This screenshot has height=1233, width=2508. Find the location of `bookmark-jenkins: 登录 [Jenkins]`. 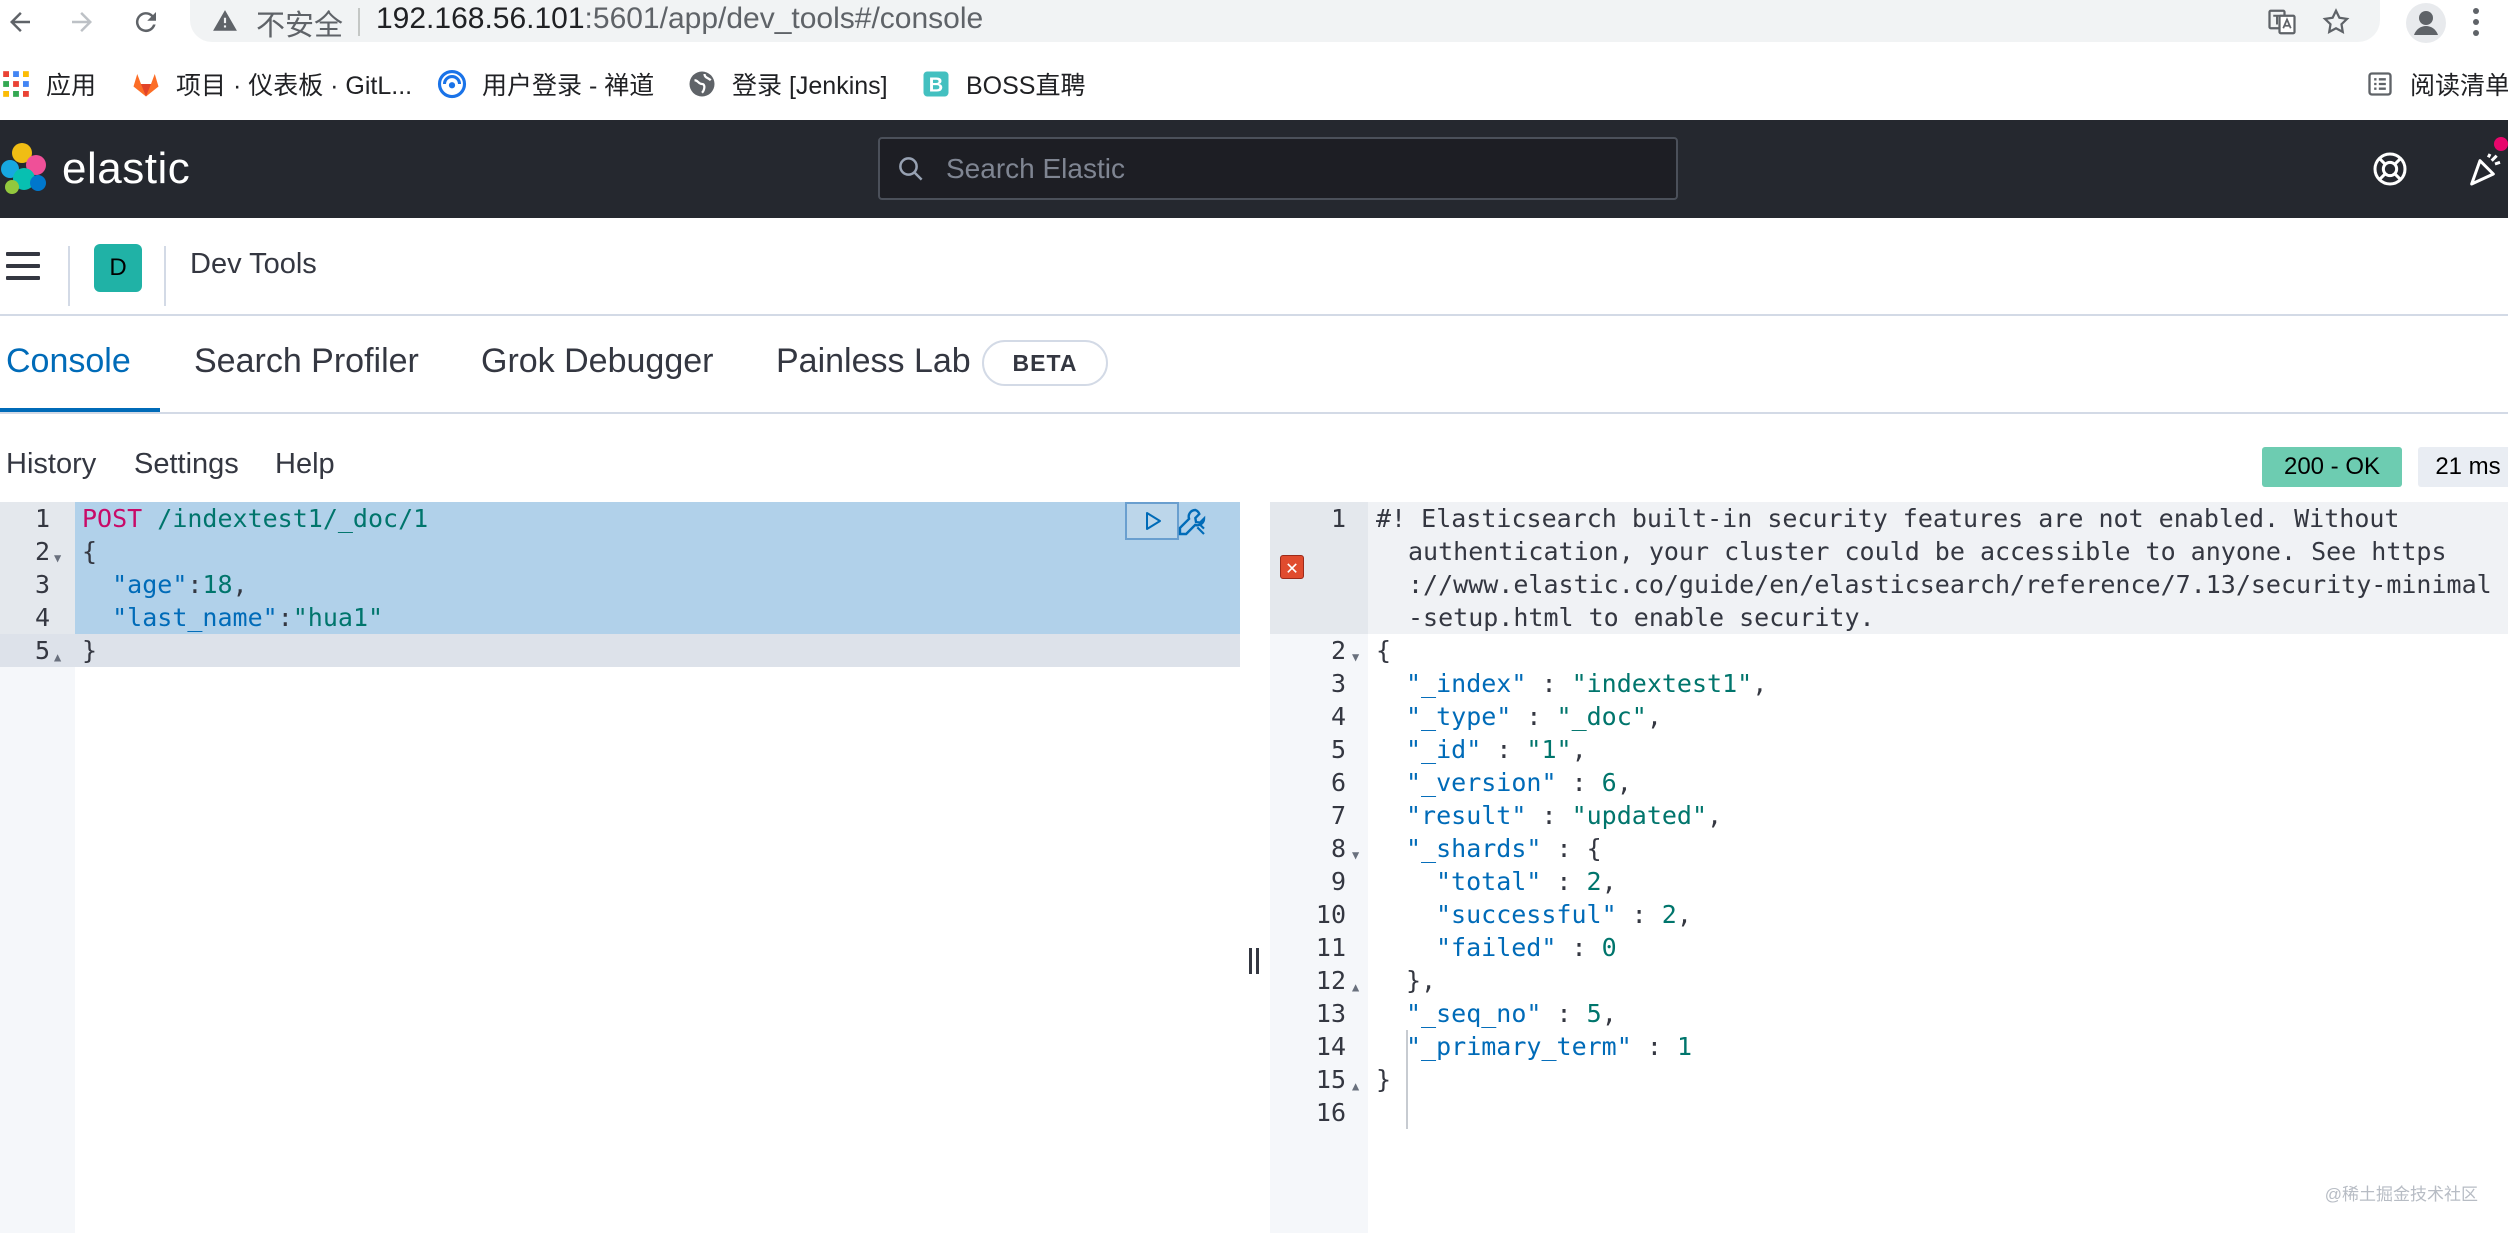

bookmark-jenkins: 登录 [Jenkins] is located at coordinates (787, 84).